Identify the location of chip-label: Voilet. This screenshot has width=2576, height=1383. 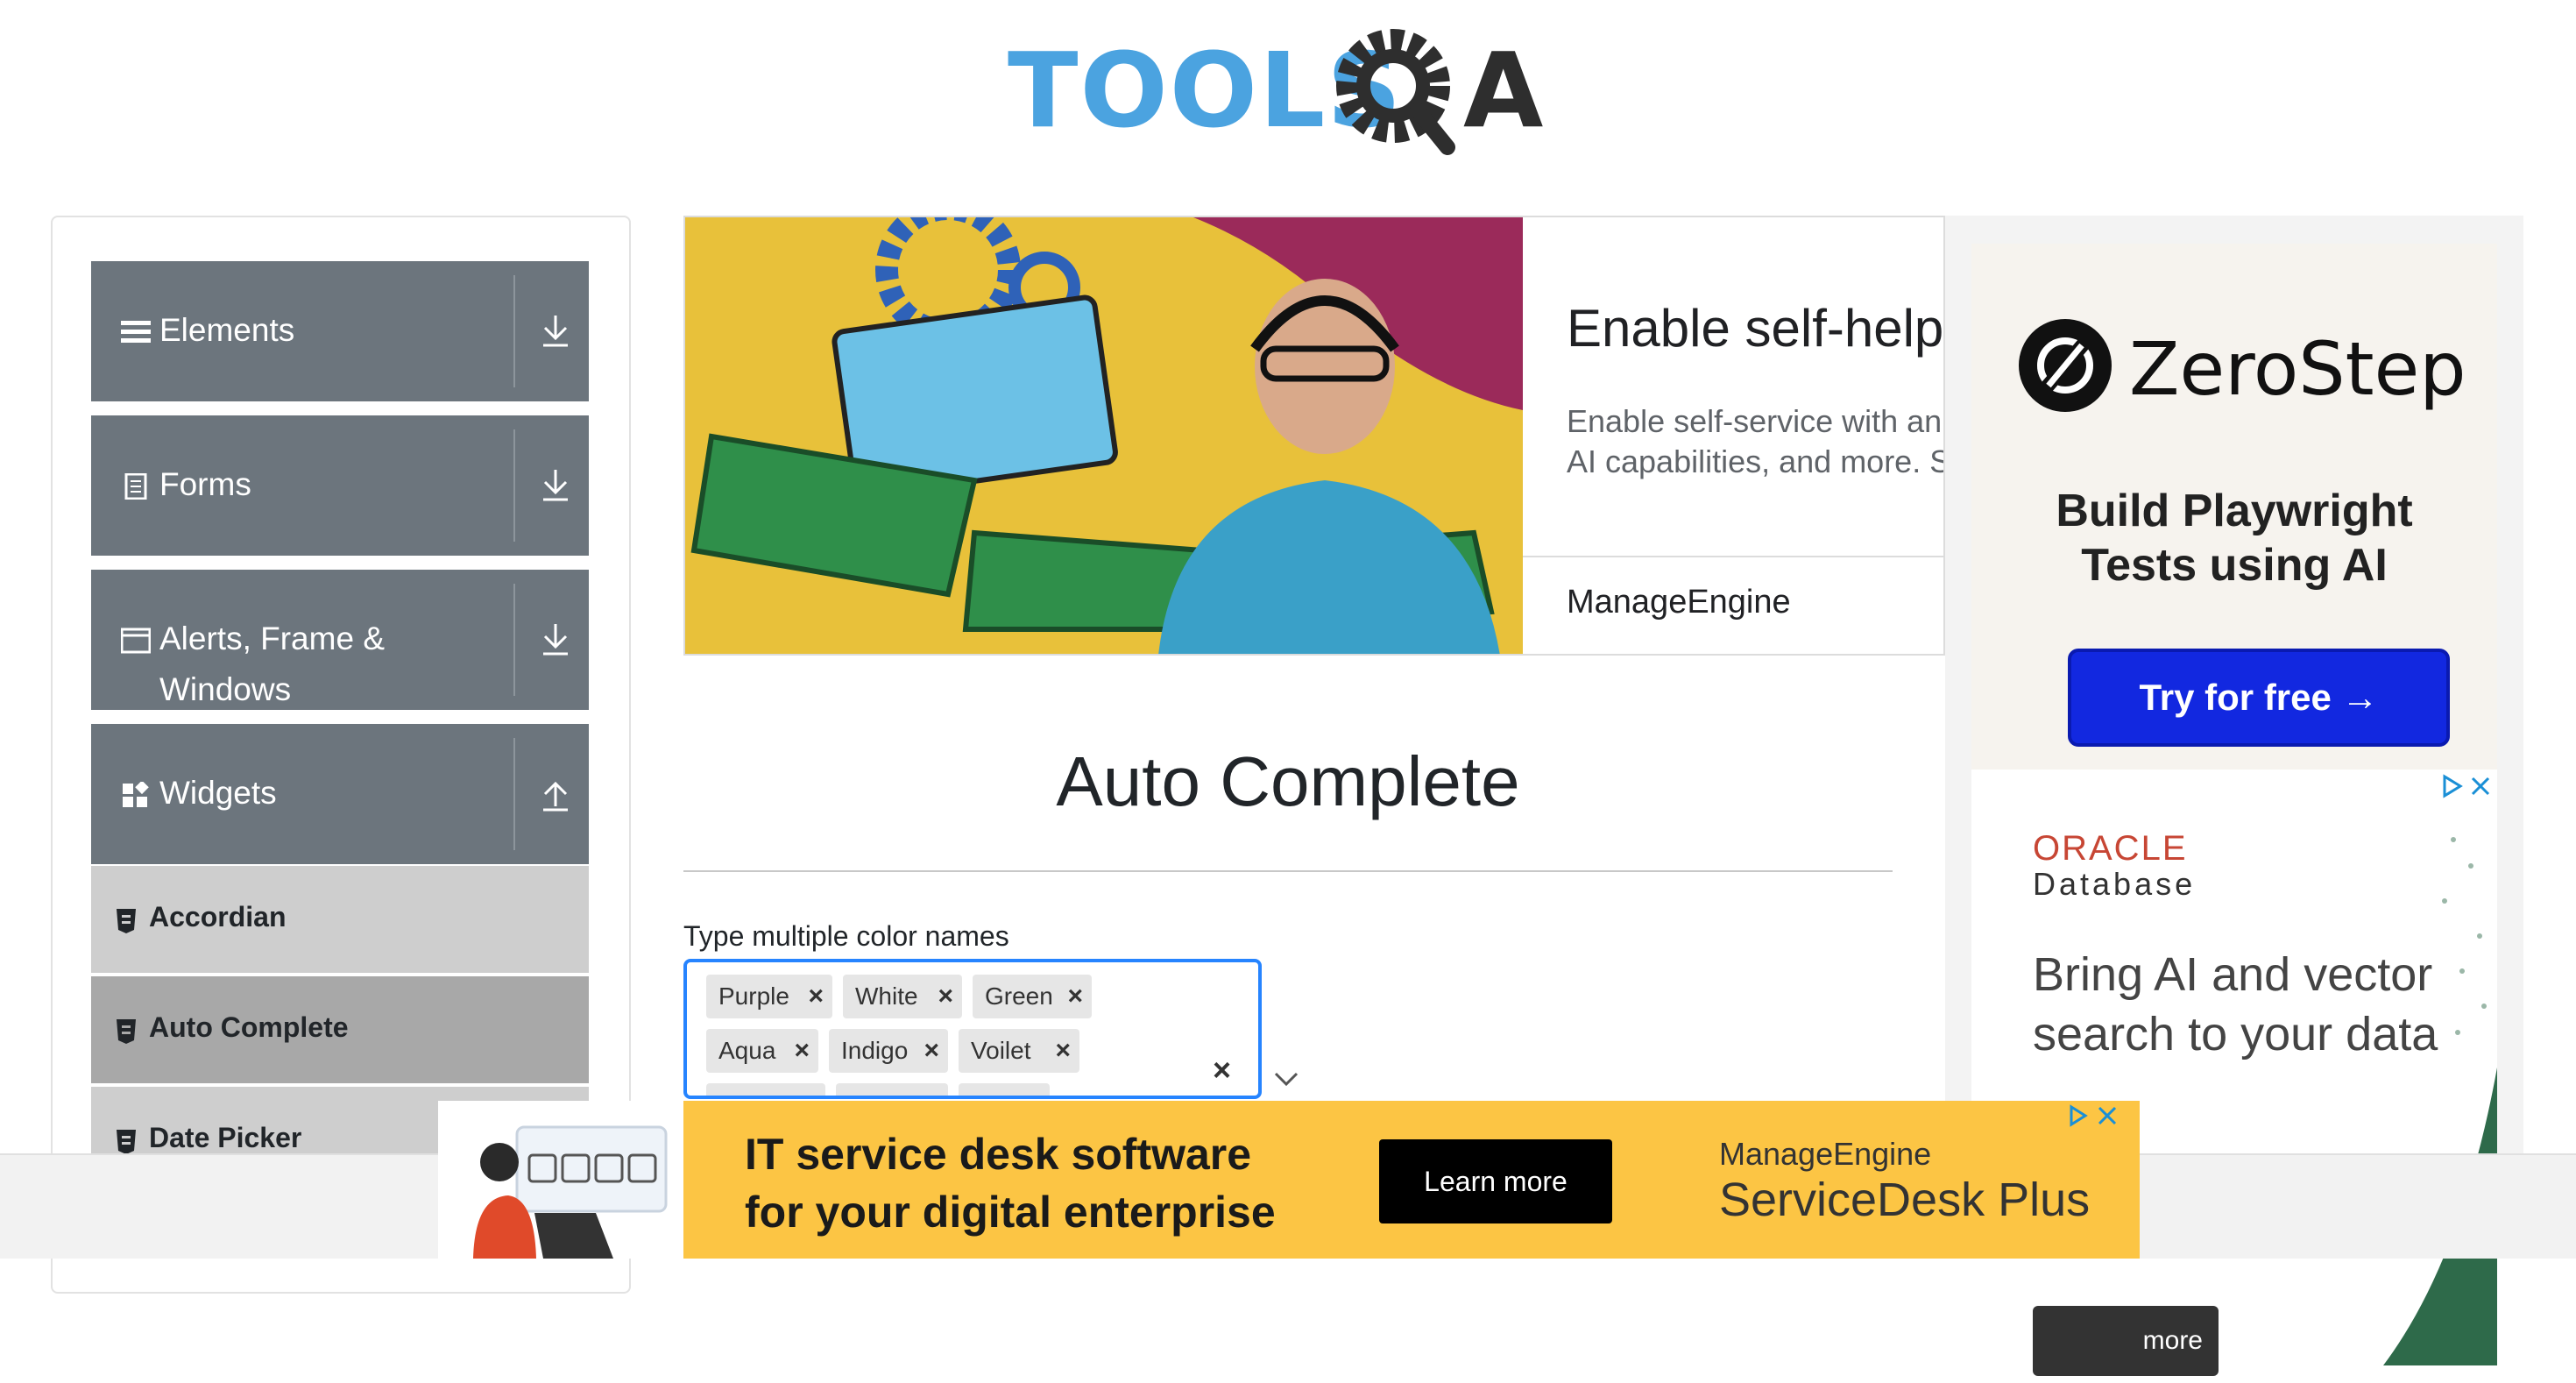
(1001, 1050).